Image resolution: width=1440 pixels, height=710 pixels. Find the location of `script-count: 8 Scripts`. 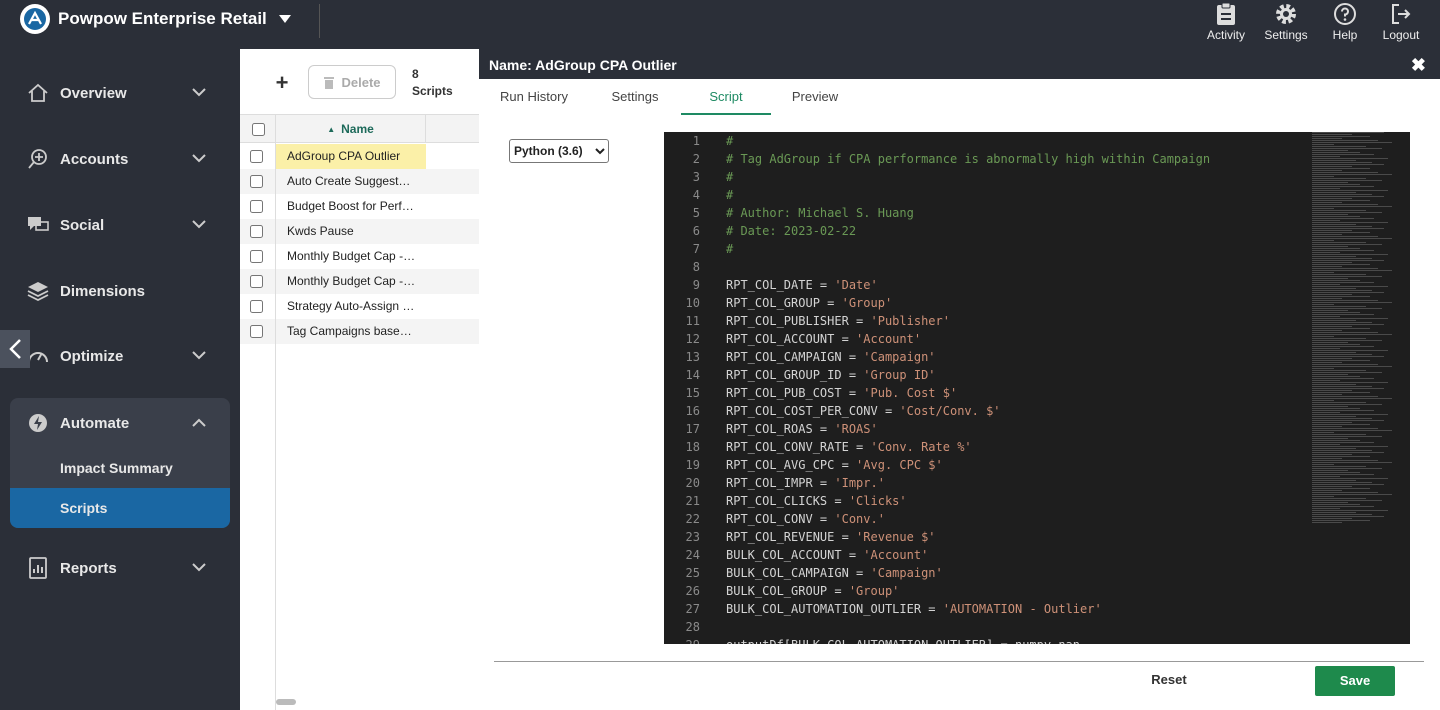

script-count: 8 Scripts is located at coordinates (432, 83).